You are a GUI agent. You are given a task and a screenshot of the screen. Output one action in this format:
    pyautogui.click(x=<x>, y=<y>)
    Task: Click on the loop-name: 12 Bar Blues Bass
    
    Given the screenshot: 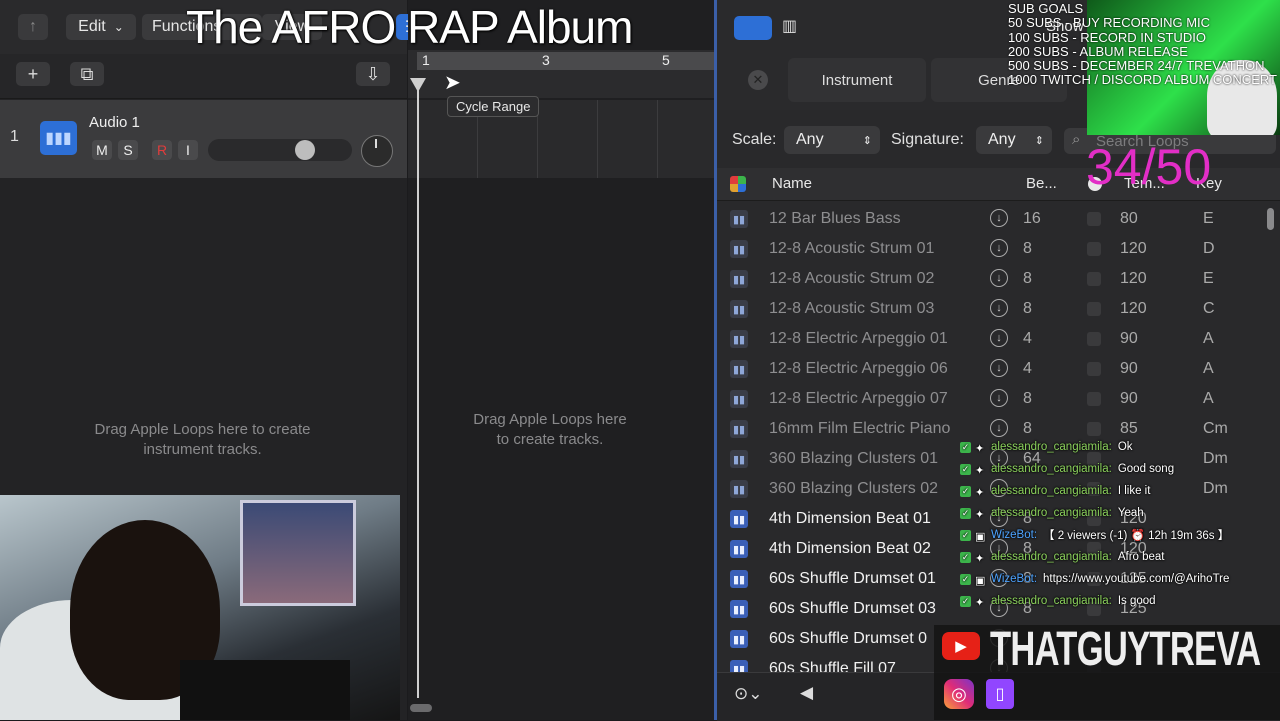 What is the action you would take?
    pyautogui.click(x=835, y=218)
    